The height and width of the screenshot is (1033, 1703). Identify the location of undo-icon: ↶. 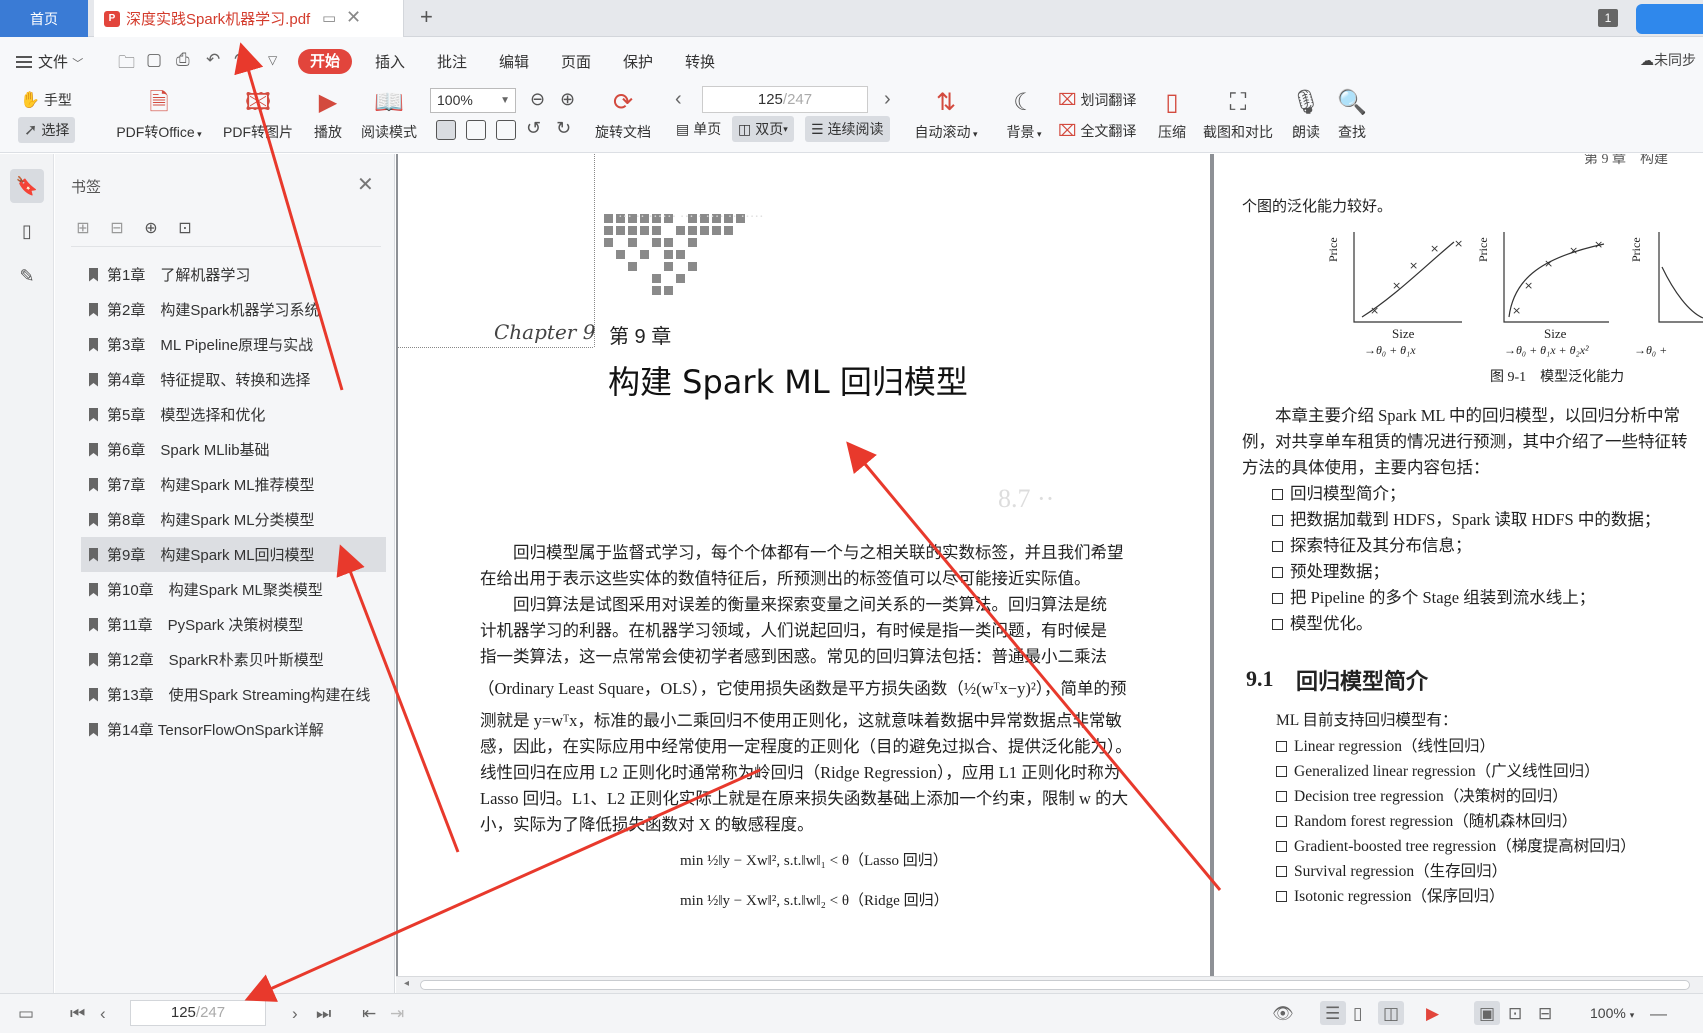
(213, 60).